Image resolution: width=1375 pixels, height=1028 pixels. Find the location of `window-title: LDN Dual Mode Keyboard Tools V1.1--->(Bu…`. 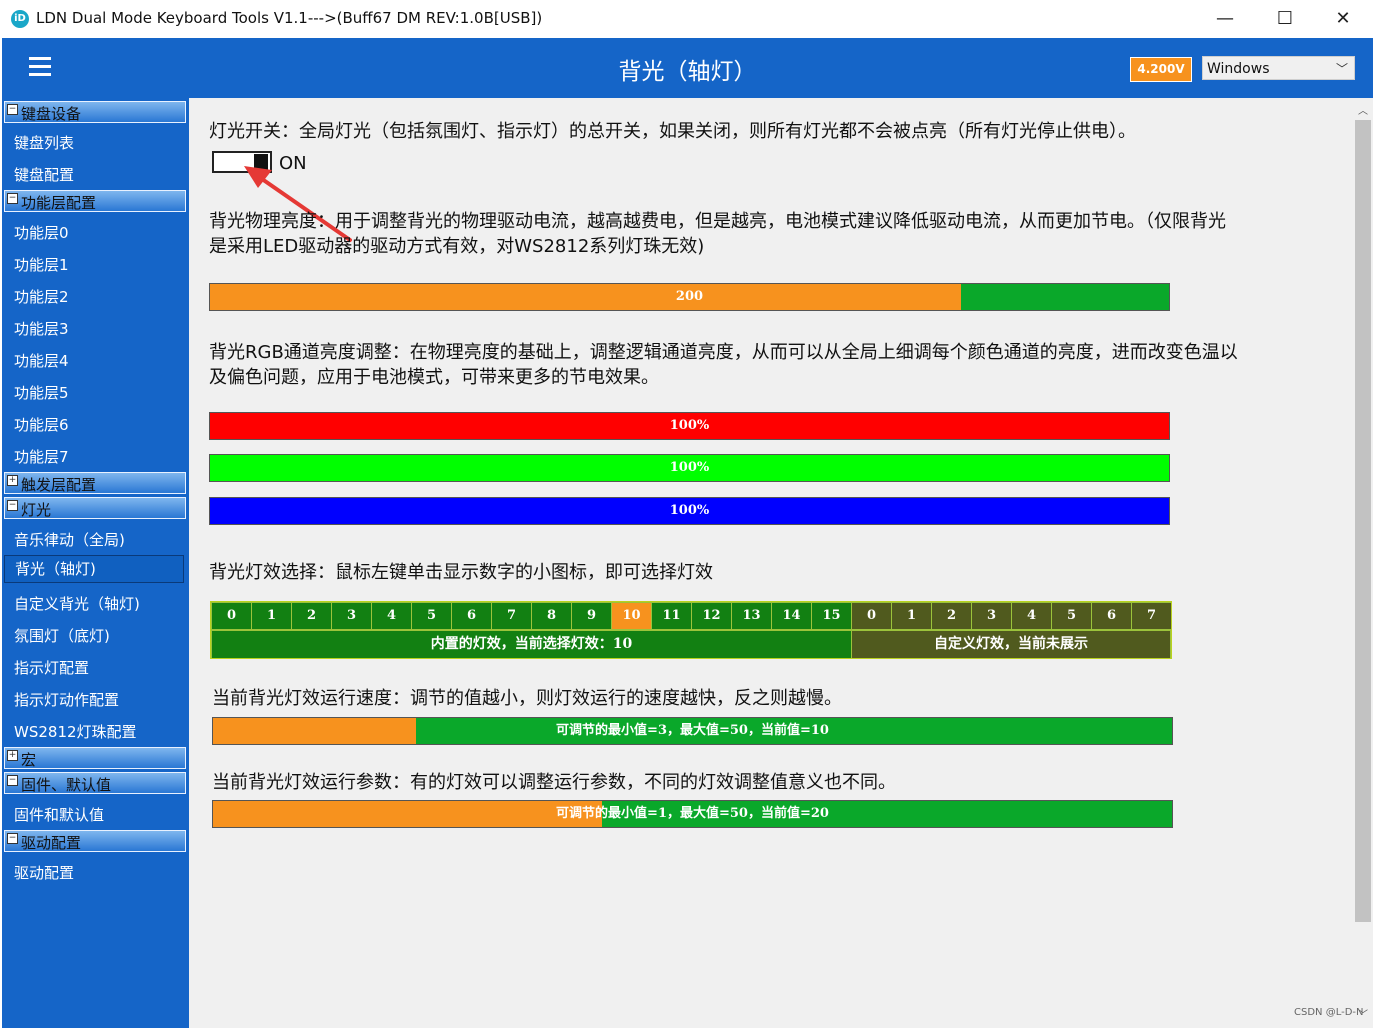

window-title: LDN Dual Mode Keyboard Tools V1.1--->(Bu… is located at coordinates (289, 18).